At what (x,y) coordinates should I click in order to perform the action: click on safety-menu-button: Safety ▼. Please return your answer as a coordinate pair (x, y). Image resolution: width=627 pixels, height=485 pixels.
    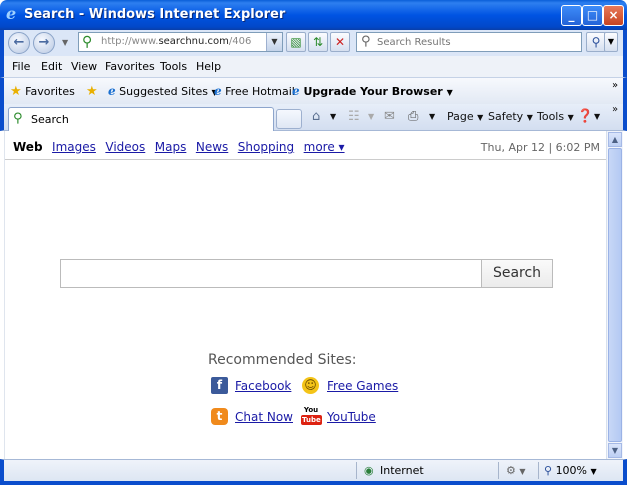
    Looking at the image, I should click on (510, 116).